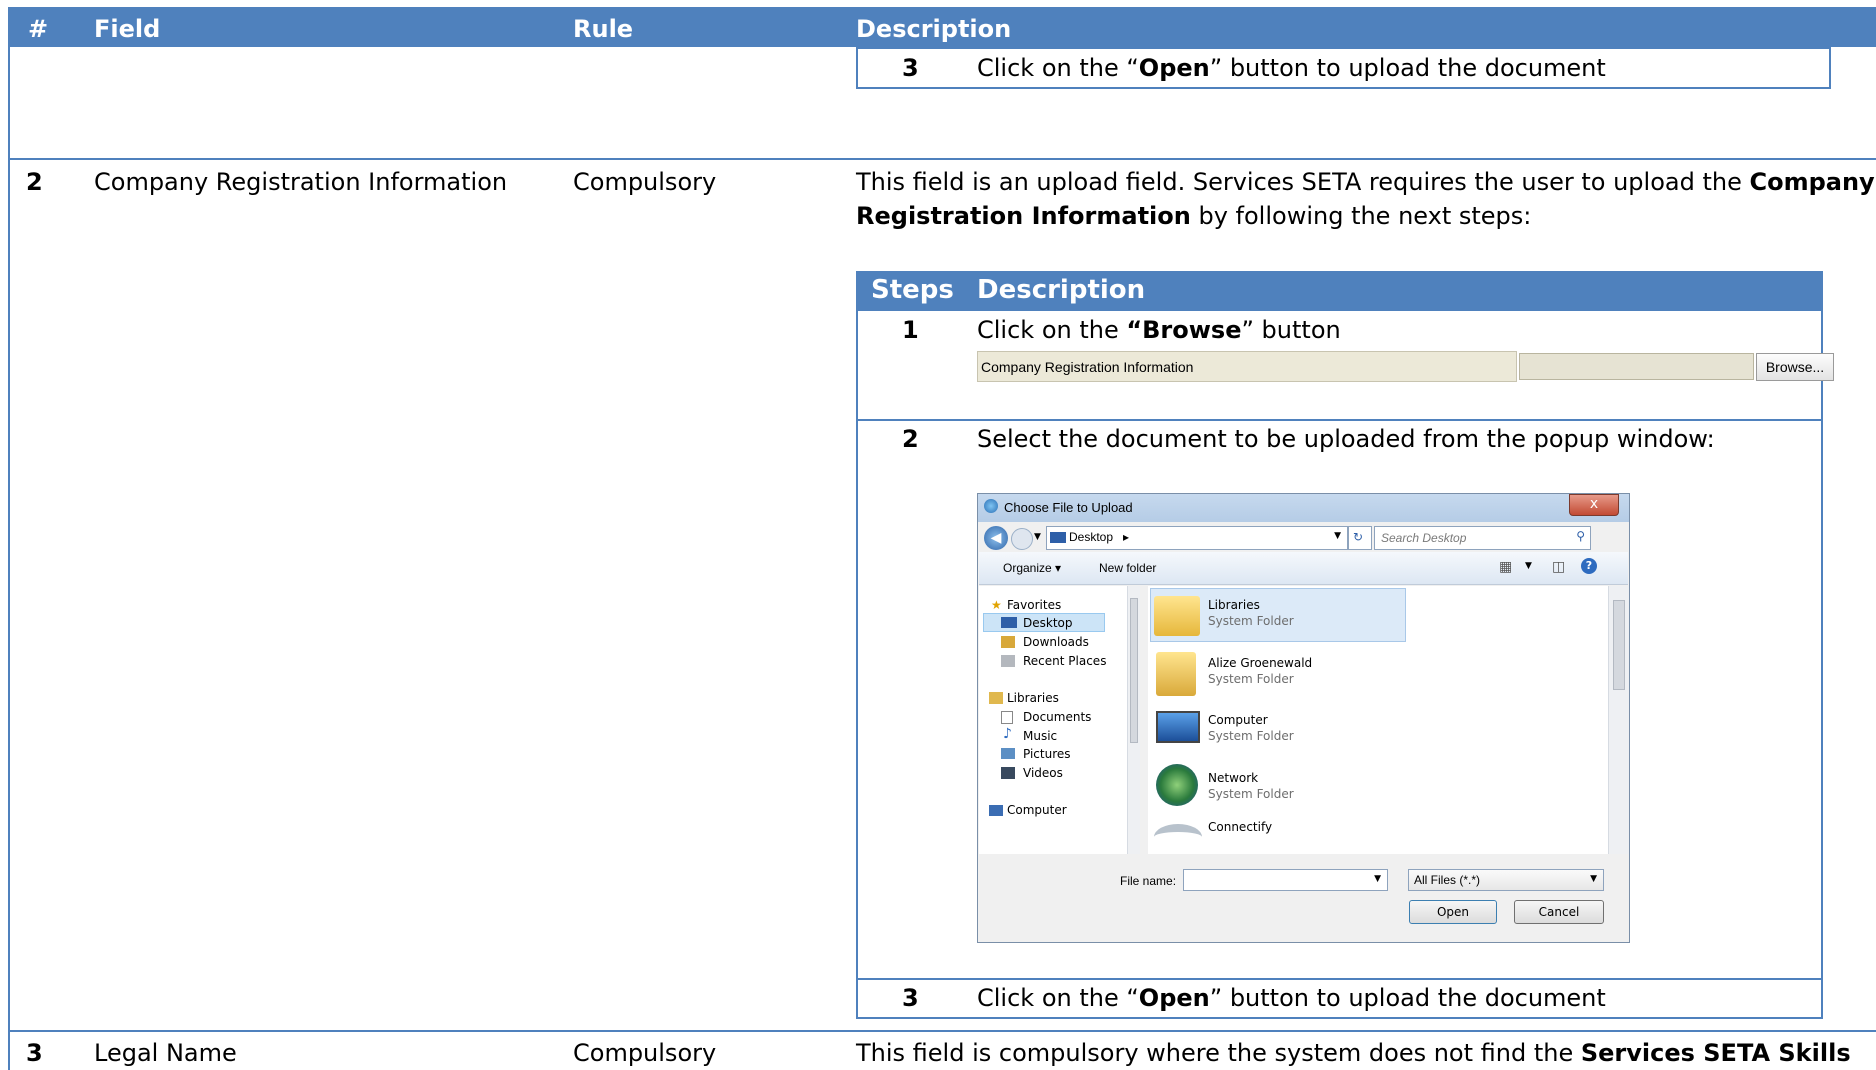 The width and height of the screenshot is (1876, 1070). Describe the element at coordinates (1251, 621) in the screenshot. I see `file-type-0: System Folder` at that location.